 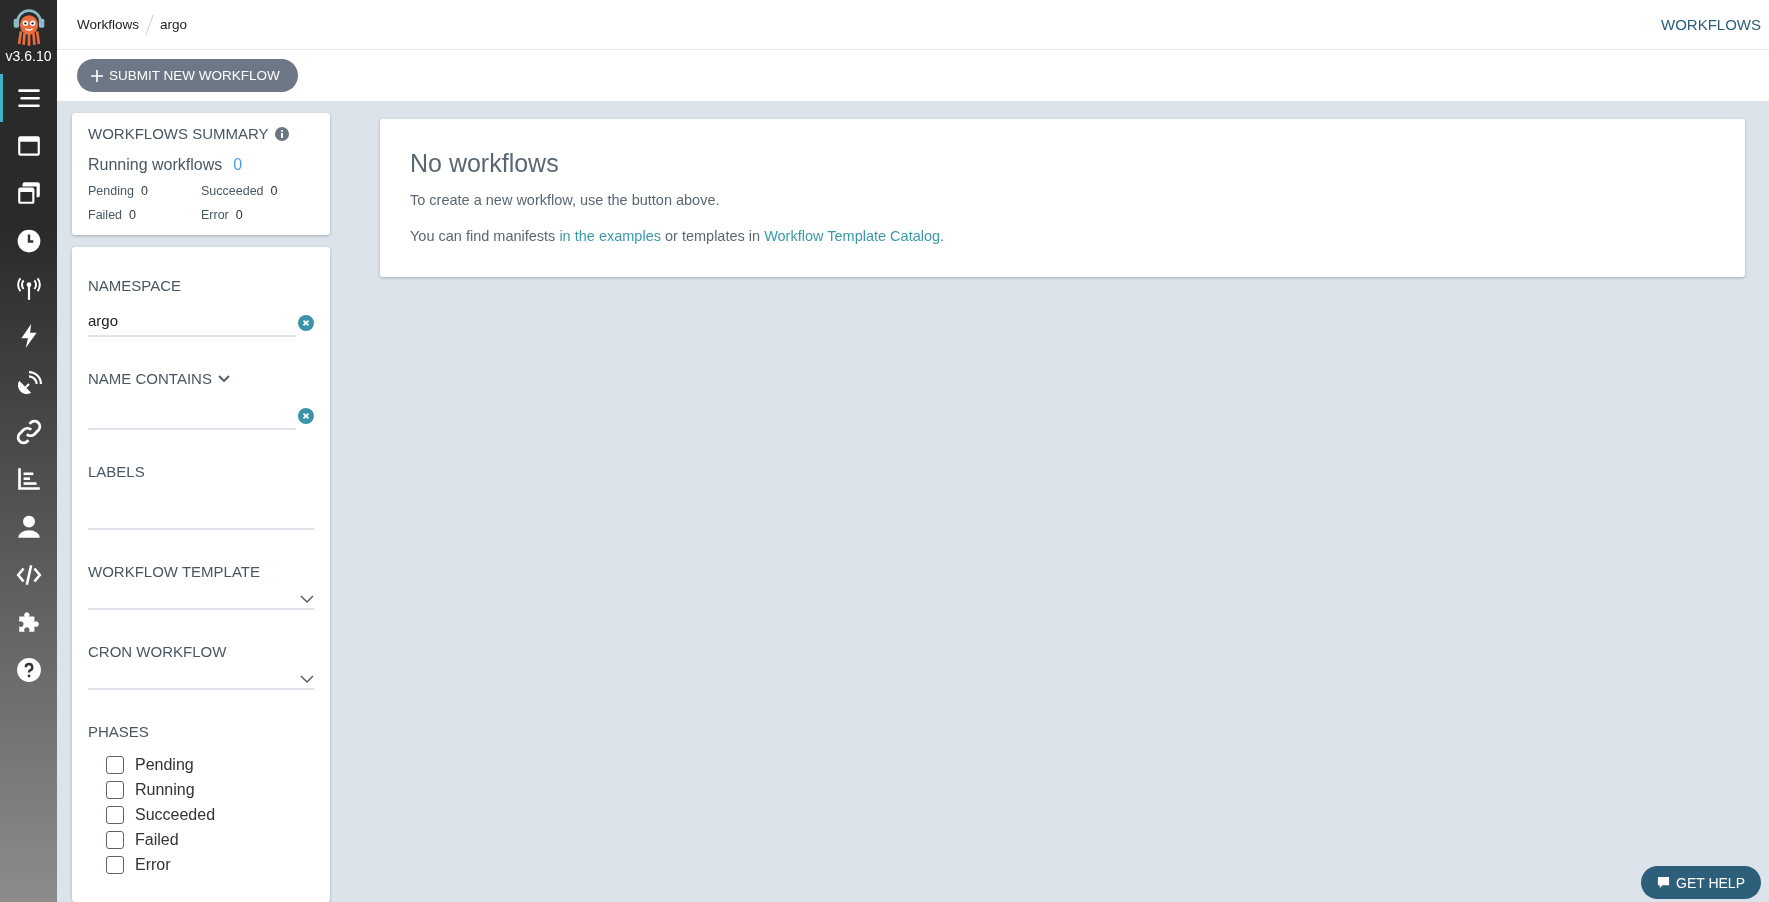 What do you see at coordinates (157, 651) in the screenshot?
I see `filter-label: CRON WORKFLOW` at bounding box center [157, 651].